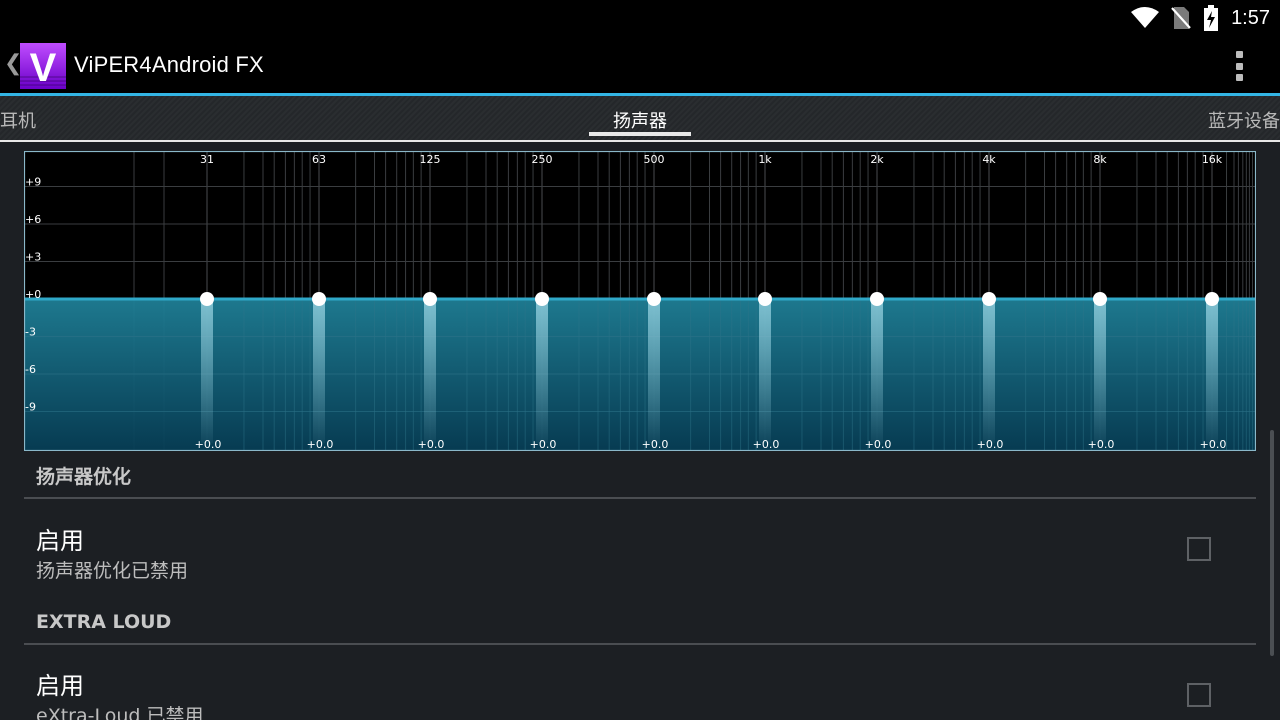  Describe the element at coordinates (1272, 543) in the screenshot. I see `scrollbar` at that location.